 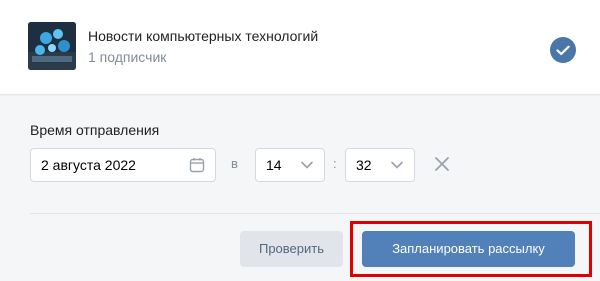 I want to click on date-value: 2 августа 2022, so click(x=88, y=165).